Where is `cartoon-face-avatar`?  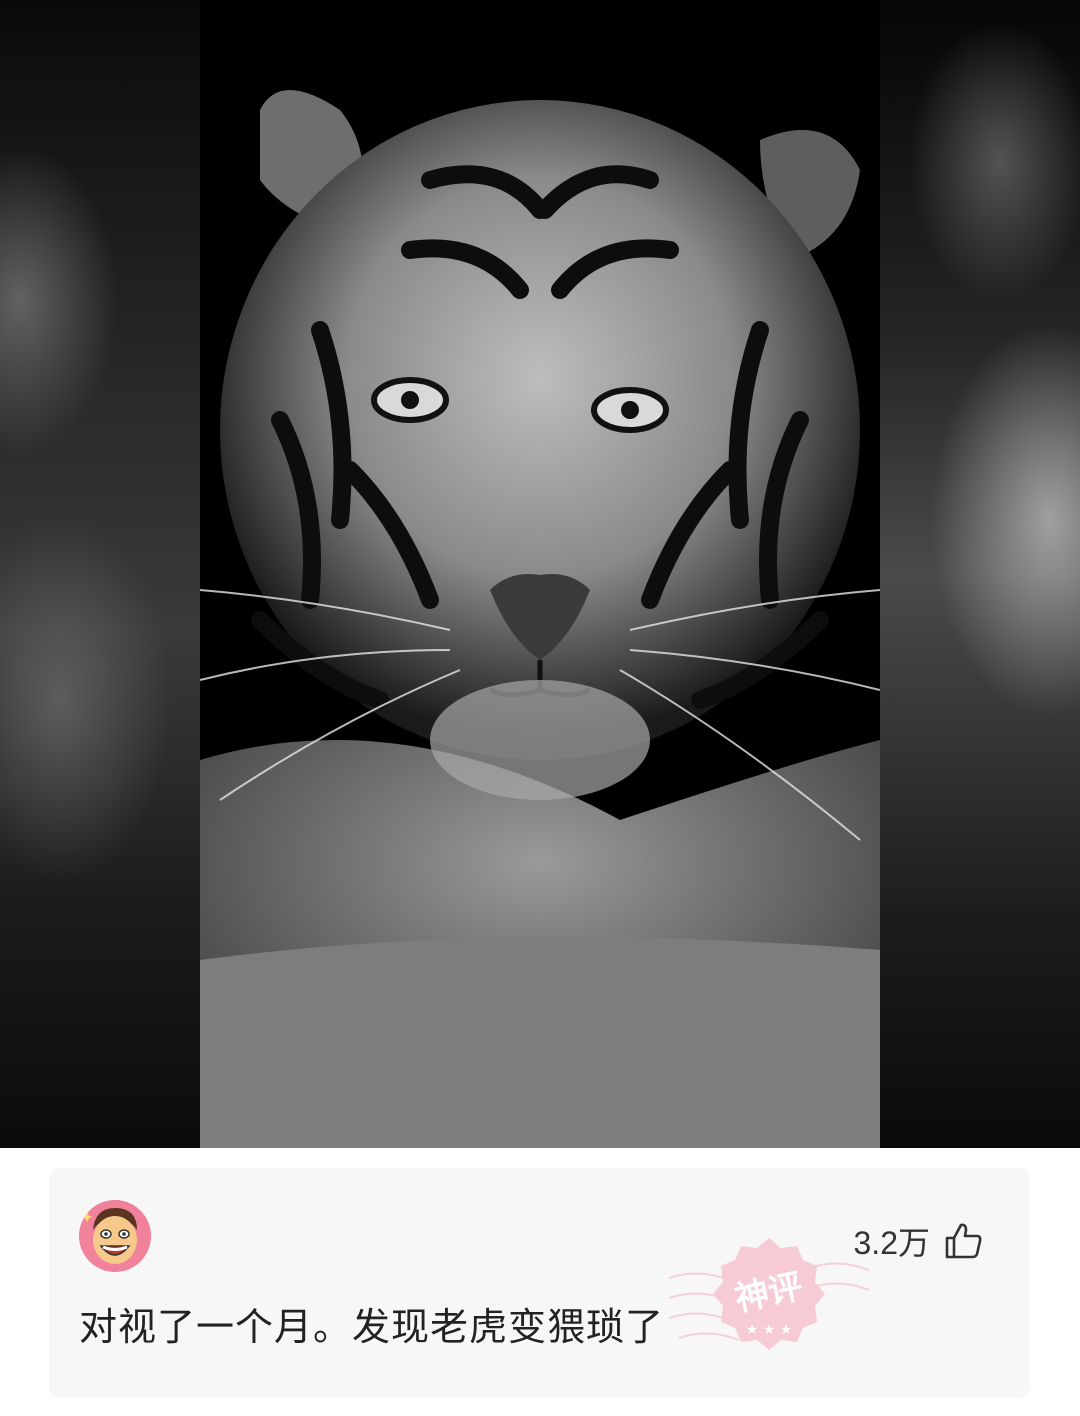 cartoon-face-avatar is located at coordinates (115, 1236).